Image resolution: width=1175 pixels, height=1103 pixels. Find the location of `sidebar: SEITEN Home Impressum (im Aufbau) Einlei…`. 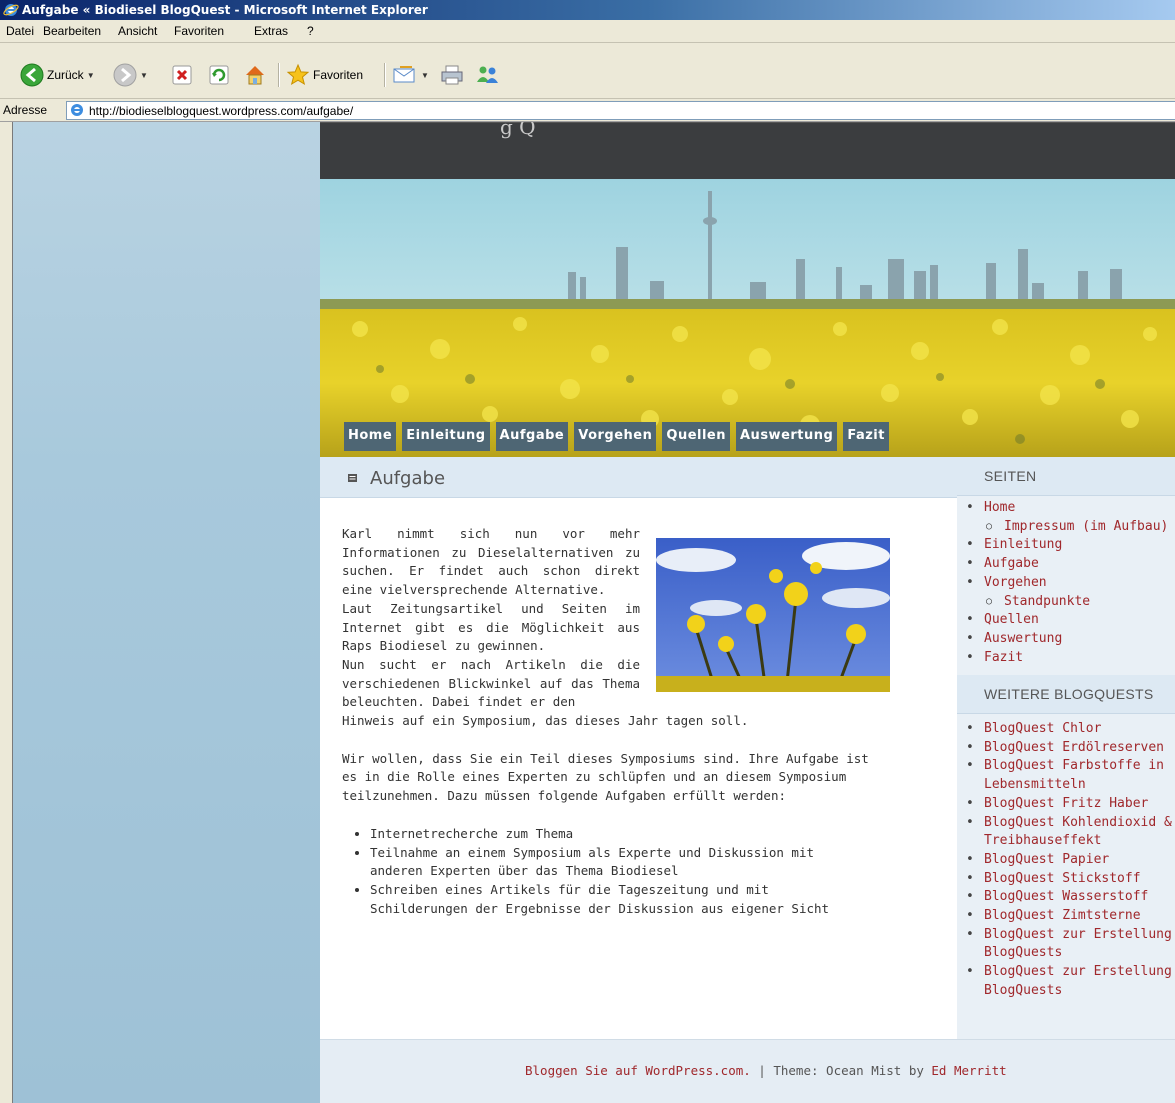

sidebar: SEITEN Home Impressum (im Aufbau) Einlei… is located at coordinates (1066, 748).